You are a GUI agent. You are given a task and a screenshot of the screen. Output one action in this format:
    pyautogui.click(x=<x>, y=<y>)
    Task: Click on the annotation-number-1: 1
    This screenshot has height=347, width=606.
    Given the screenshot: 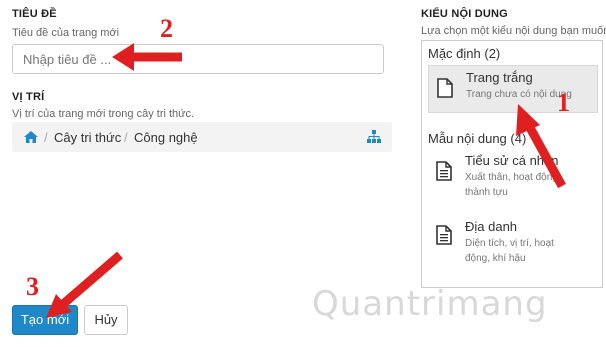 What is the action you would take?
    pyautogui.click(x=563, y=102)
    